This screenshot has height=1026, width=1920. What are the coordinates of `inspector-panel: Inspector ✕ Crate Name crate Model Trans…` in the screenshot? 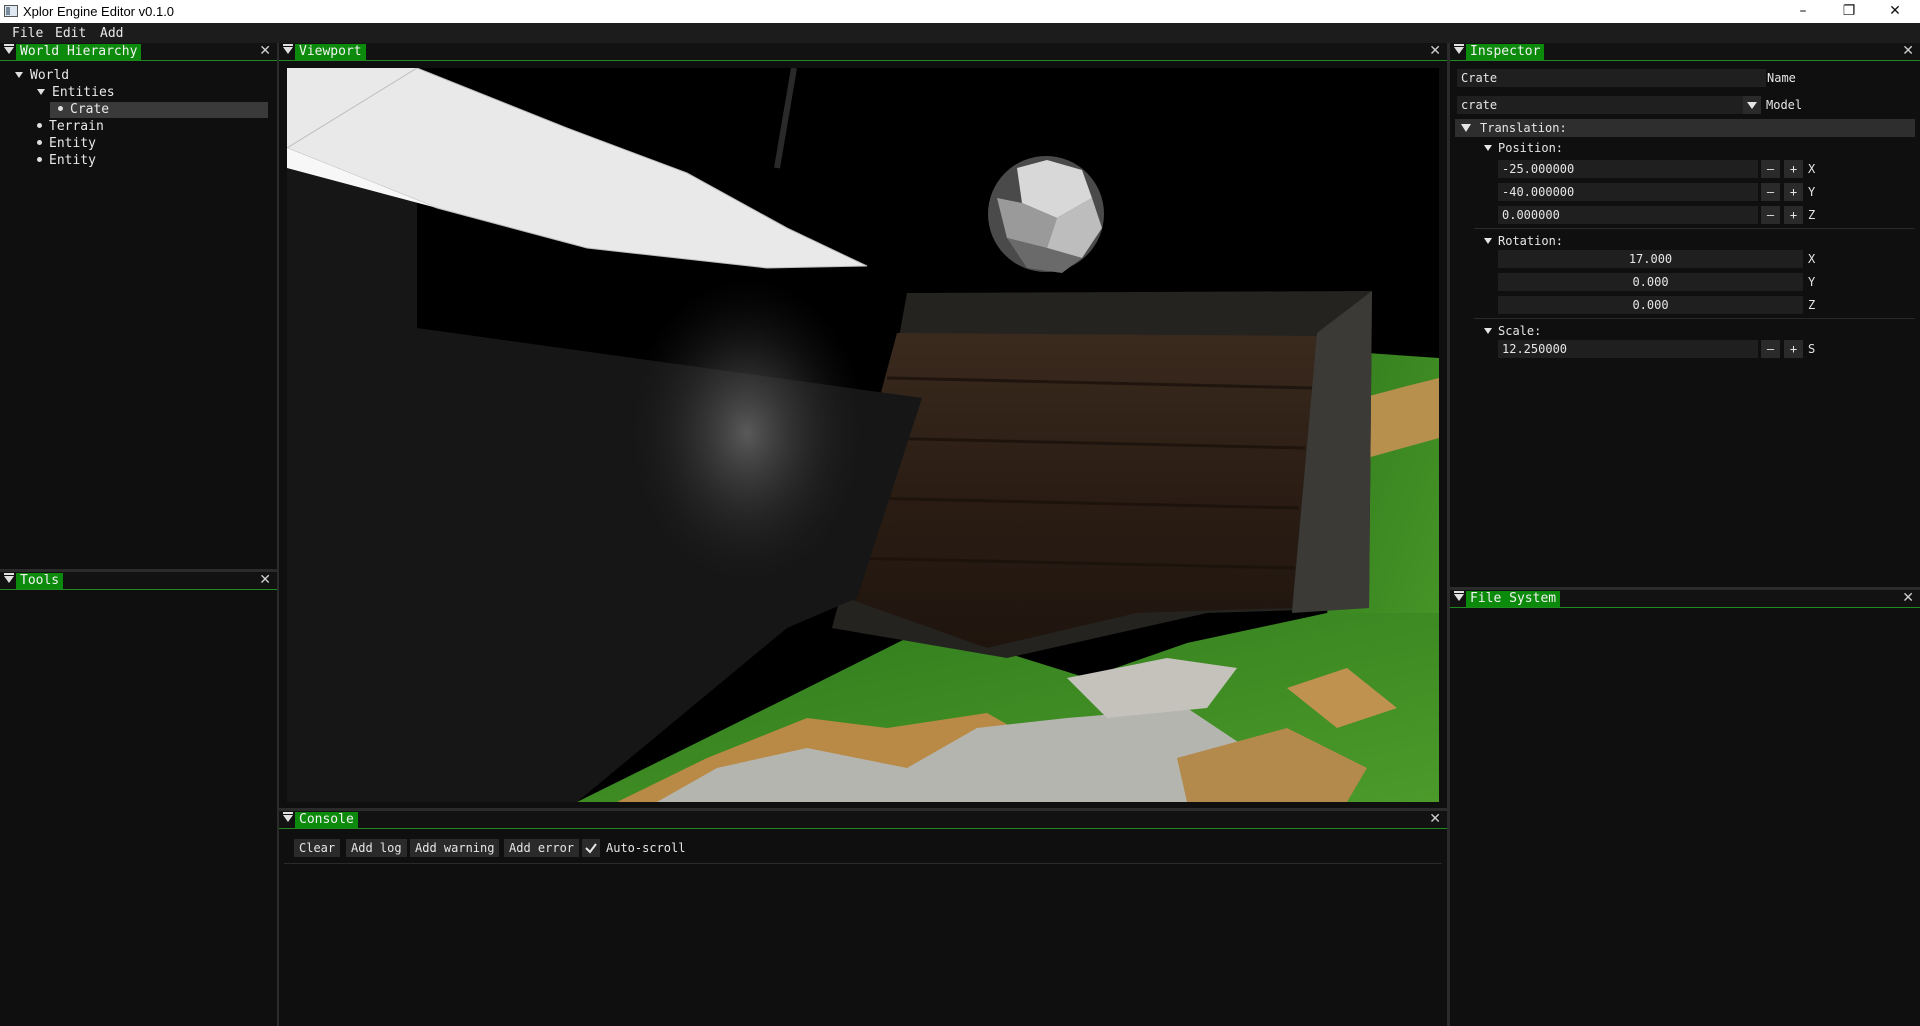 It's located at (1685, 315).